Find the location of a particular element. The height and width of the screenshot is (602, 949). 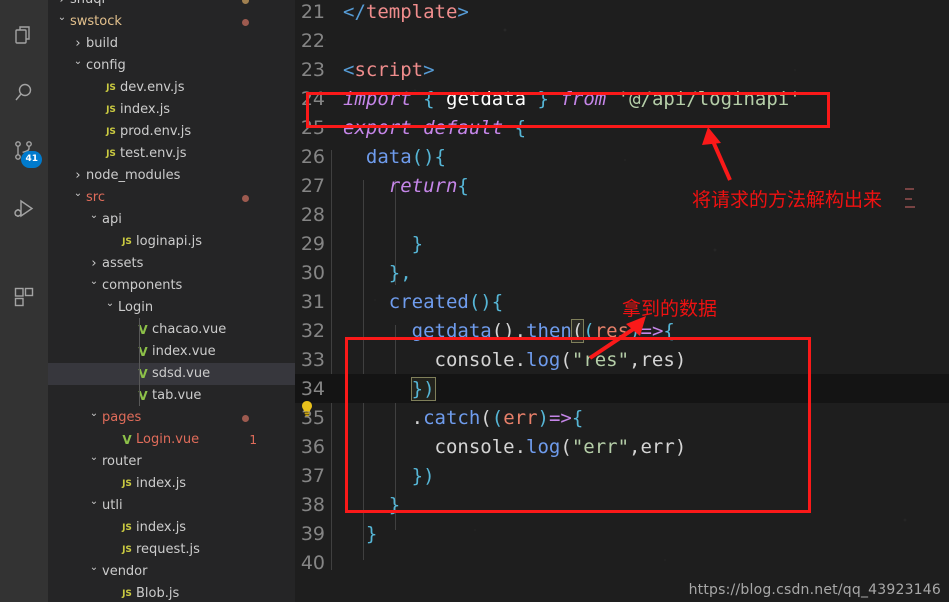

code-line: 29 } is located at coordinates (622, 243).